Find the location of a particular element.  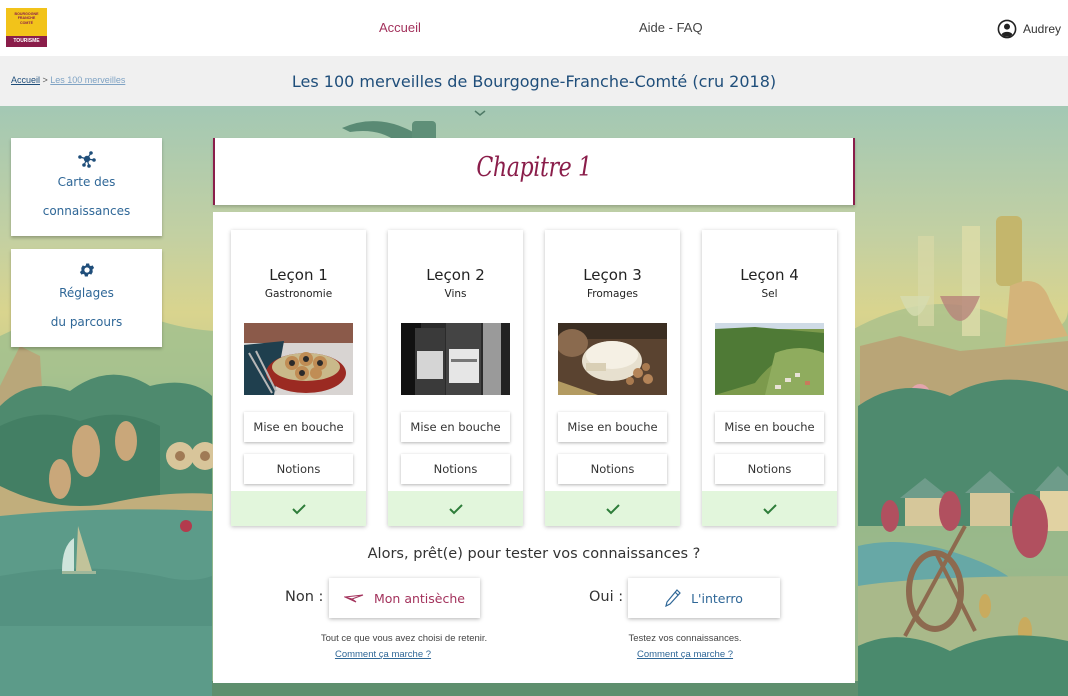

cheat-sheet-description: Tout ce que vous avez choisi de retenir. is located at coordinates (404, 638).